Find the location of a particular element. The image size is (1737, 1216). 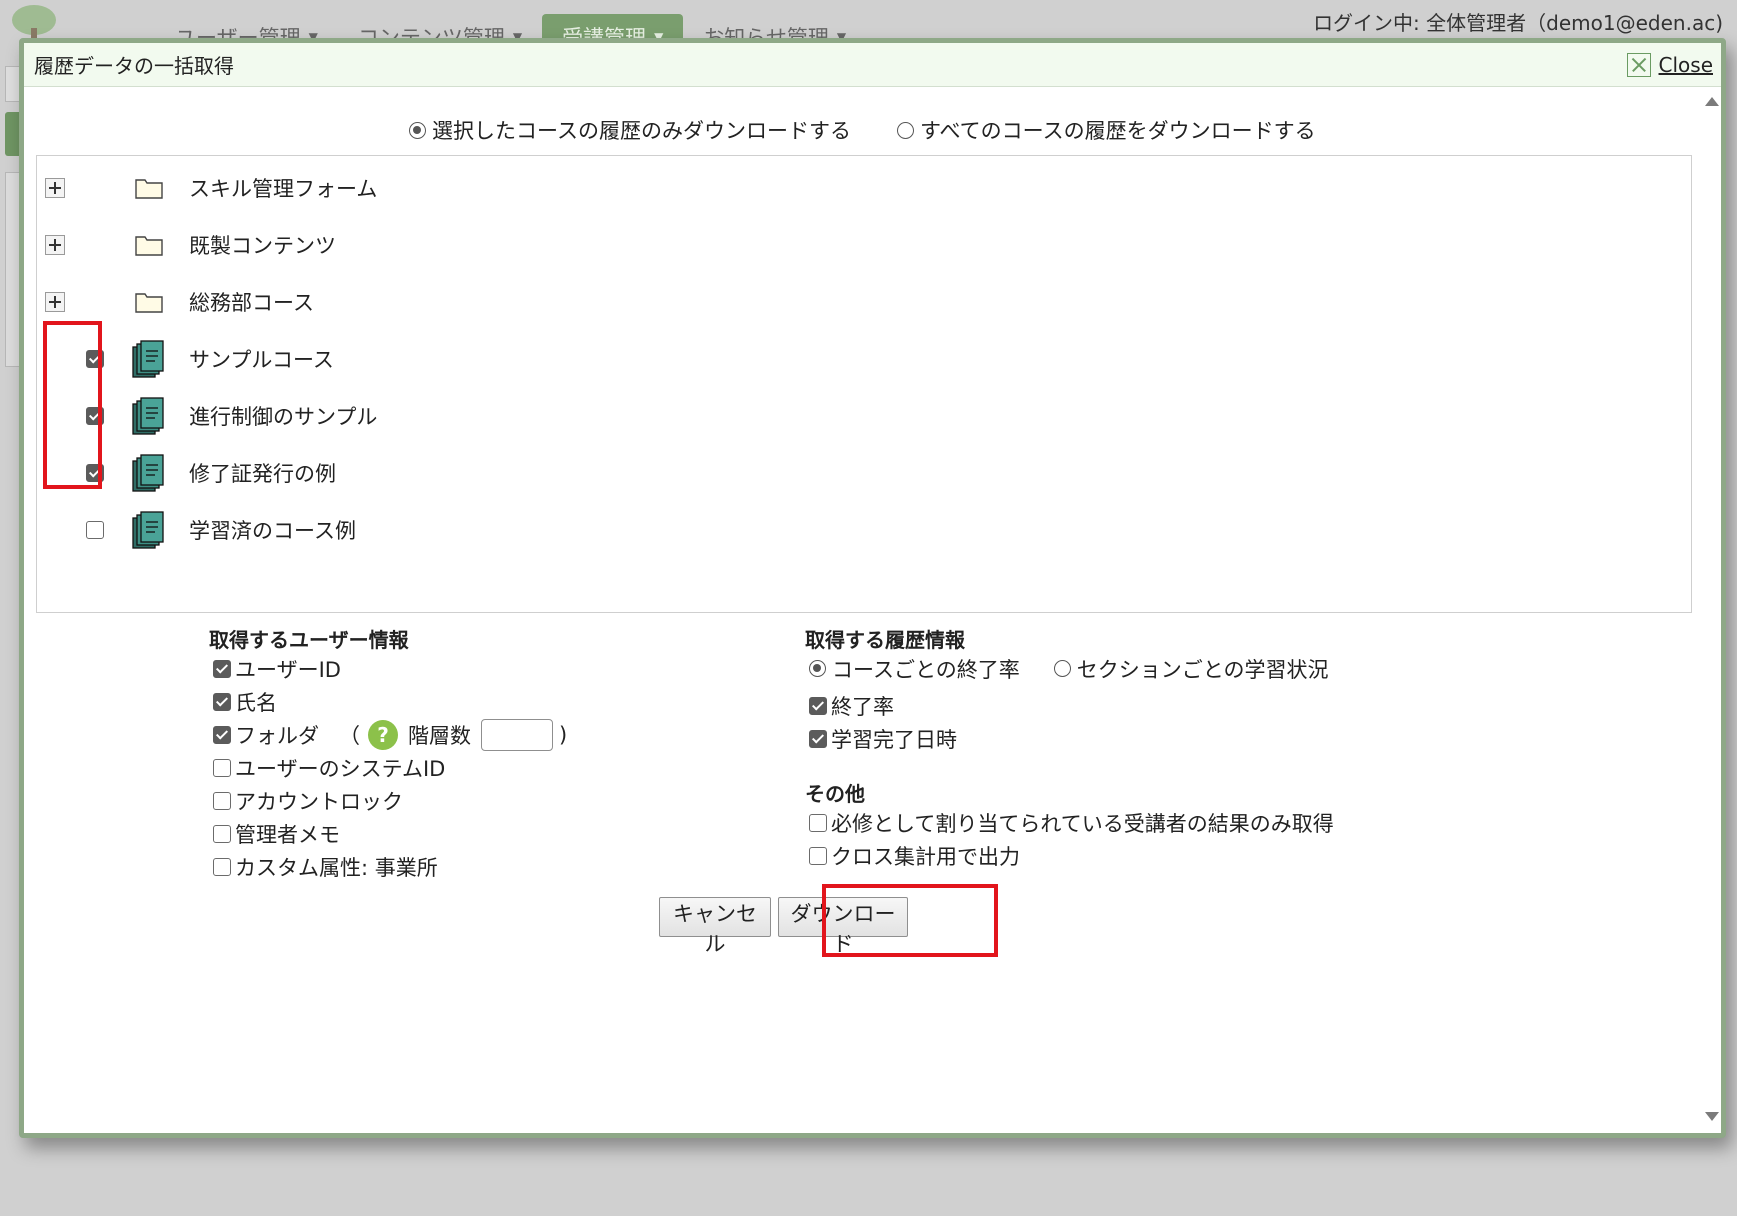

tree-folder-row: 既製コンテンツ is located at coordinates (864, 245).